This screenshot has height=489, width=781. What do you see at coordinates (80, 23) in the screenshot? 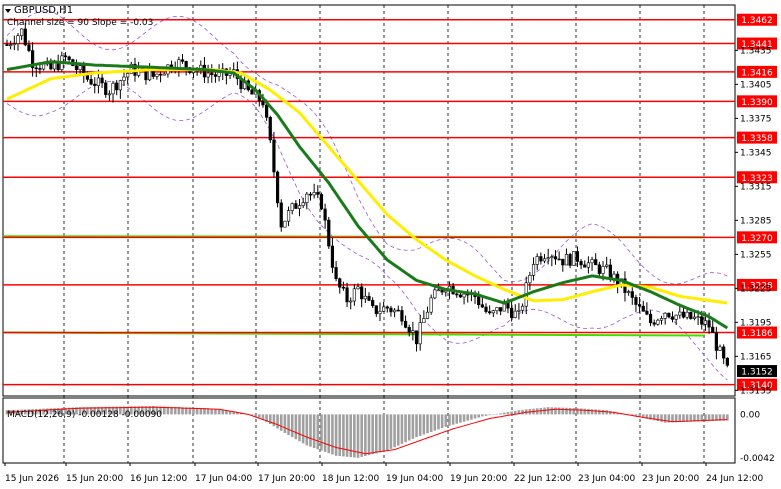
I see `indicator-label: Channel size = 90 Slope = -0.03` at bounding box center [80, 23].